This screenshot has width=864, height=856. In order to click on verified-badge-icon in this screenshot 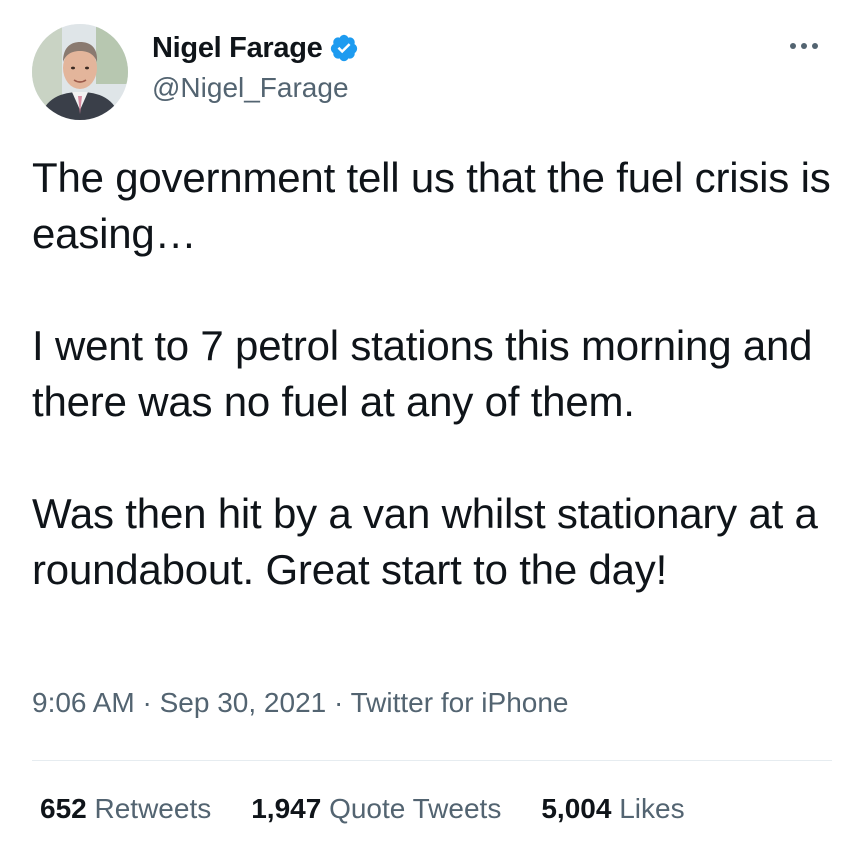, I will do `click(344, 48)`.